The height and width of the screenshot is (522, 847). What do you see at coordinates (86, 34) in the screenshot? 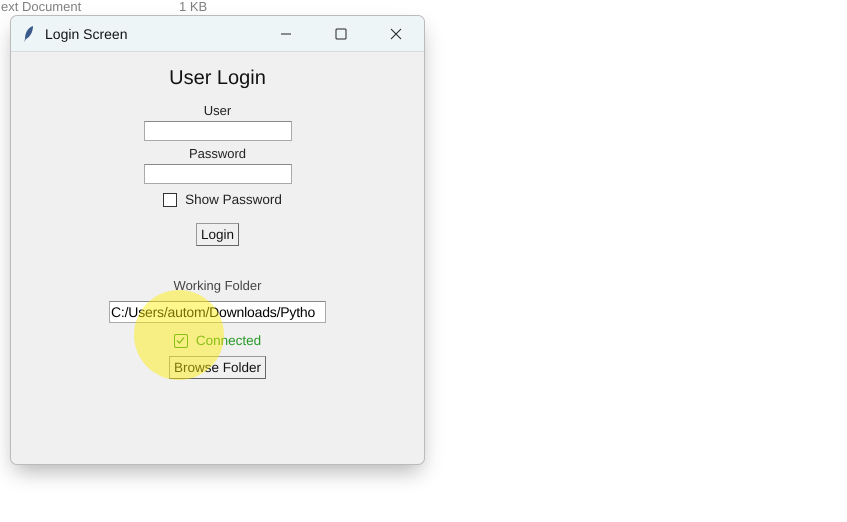
I see `window-title: Login Screen` at bounding box center [86, 34].